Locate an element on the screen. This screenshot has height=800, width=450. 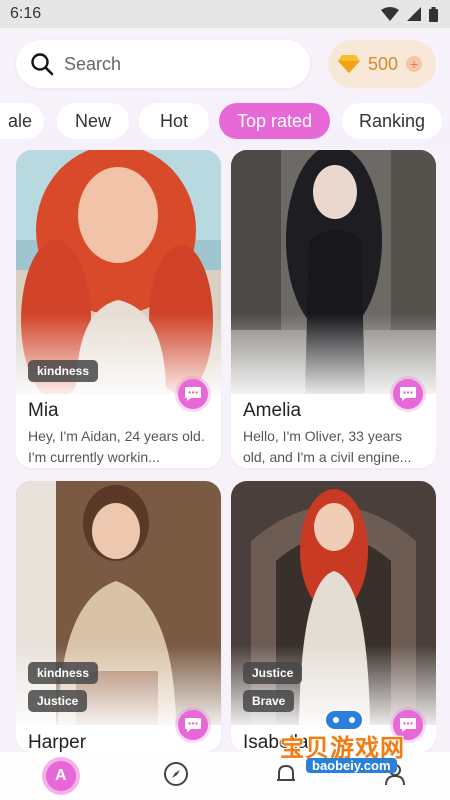
tab-label: Ranking is located at coordinates (392, 120).